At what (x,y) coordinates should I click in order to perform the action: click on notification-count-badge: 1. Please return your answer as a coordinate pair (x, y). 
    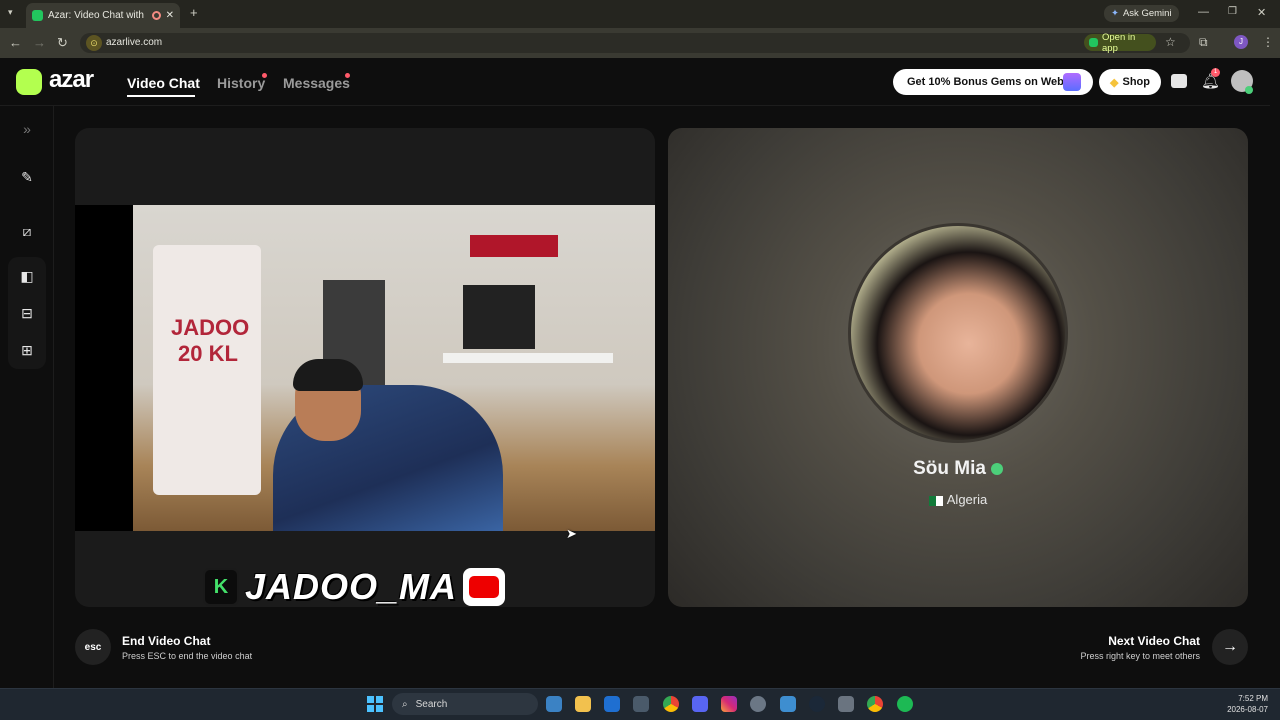
    Looking at the image, I should click on (1215, 72).